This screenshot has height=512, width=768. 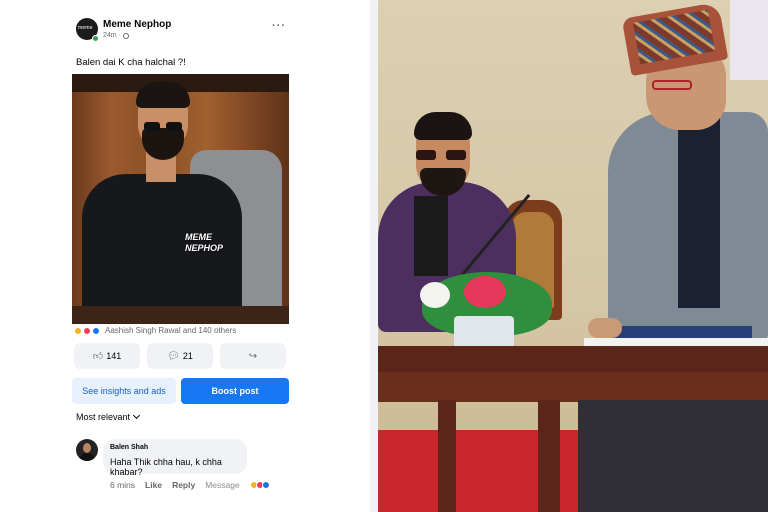 What do you see at coordinates (235, 391) in the screenshot?
I see `boost-post-button: Boost post` at bounding box center [235, 391].